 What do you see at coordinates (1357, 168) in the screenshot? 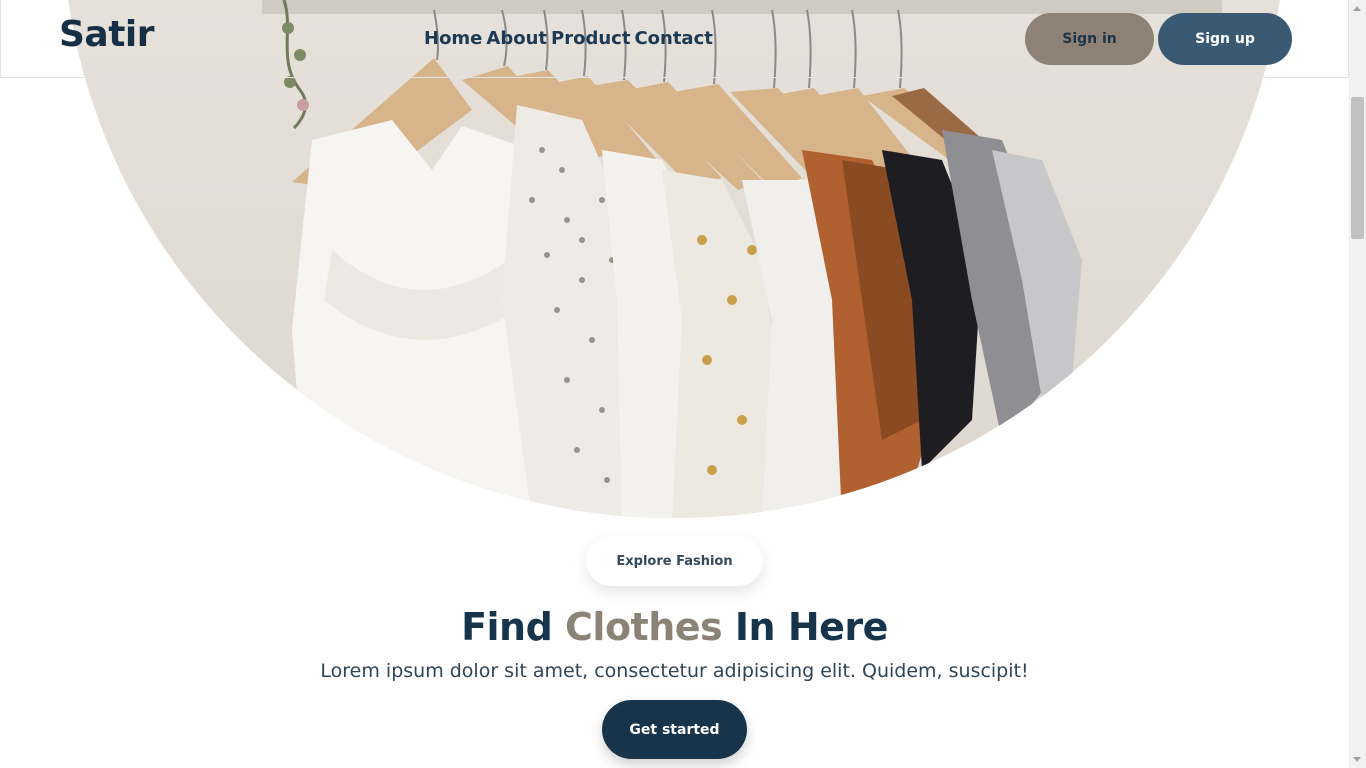
I see `scrollbar-thumb` at bounding box center [1357, 168].